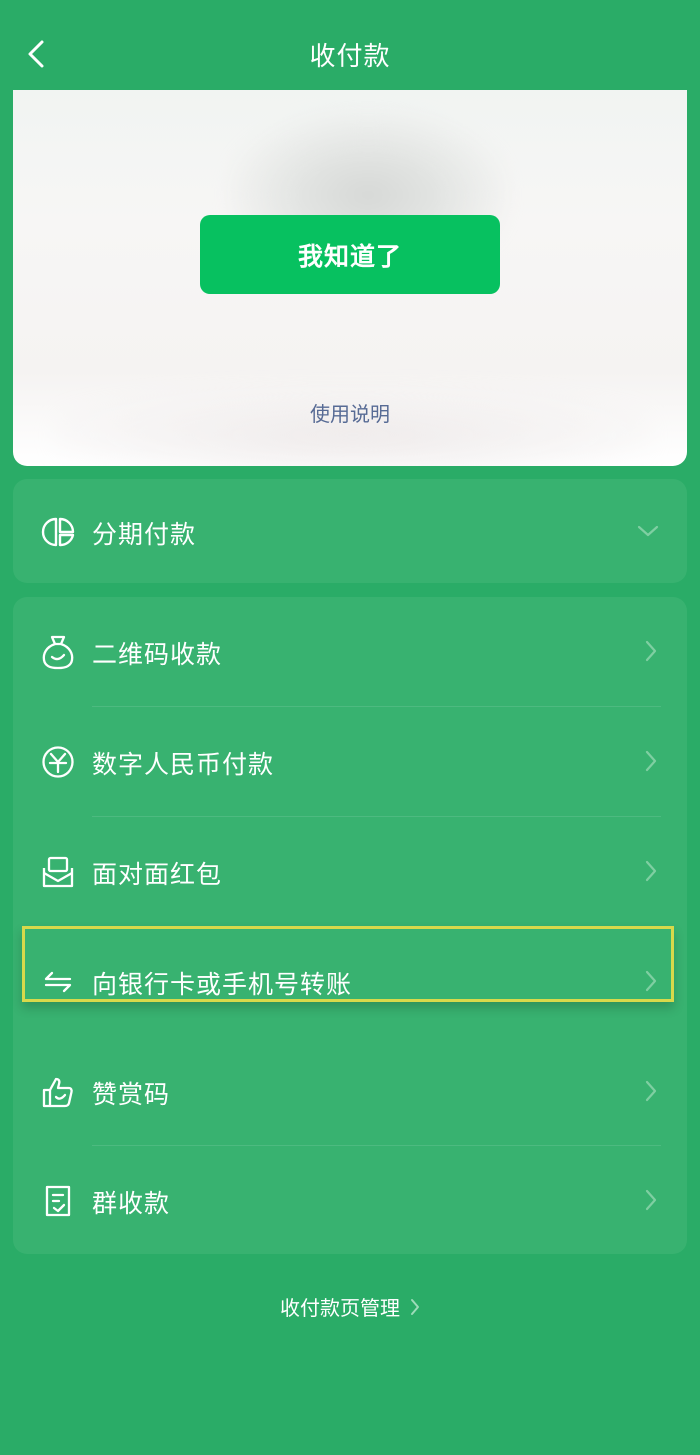 This screenshot has height=1455, width=700. I want to click on menu-item-bank-transfer: 向银行卡或手机号转账, so click(350, 981).